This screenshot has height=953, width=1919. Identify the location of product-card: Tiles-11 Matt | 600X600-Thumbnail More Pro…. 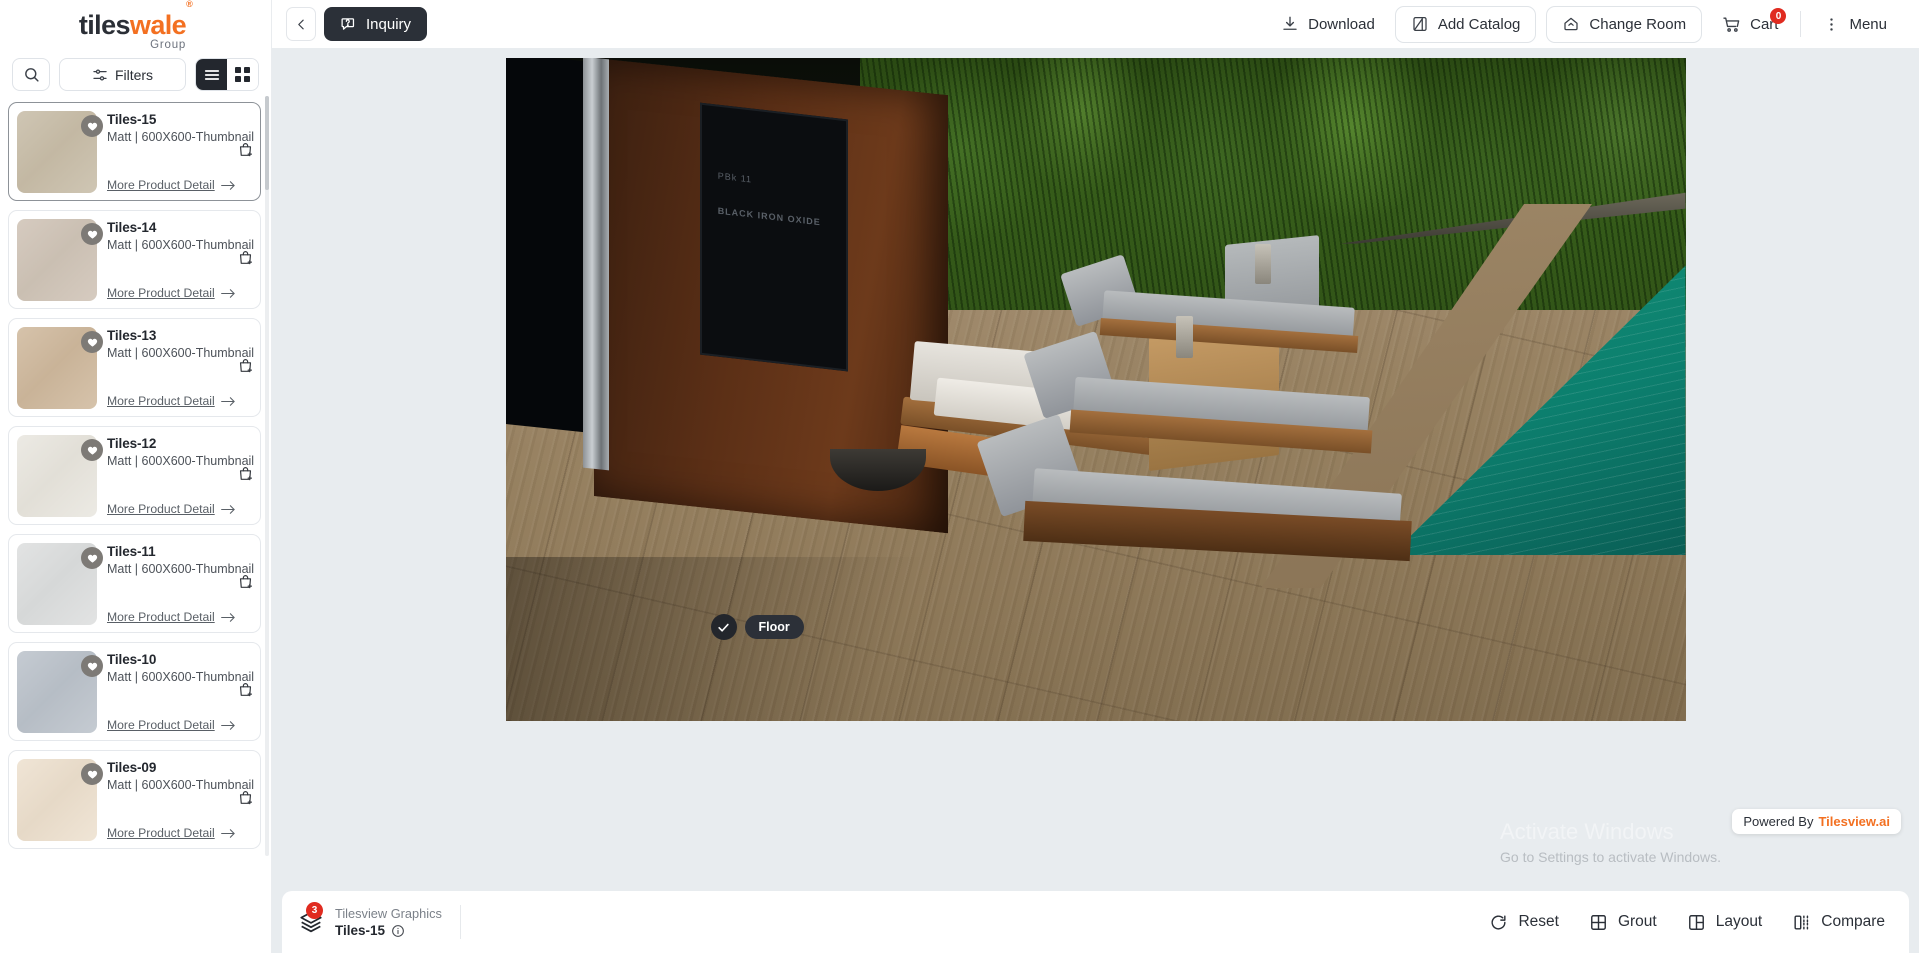
(134, 583).